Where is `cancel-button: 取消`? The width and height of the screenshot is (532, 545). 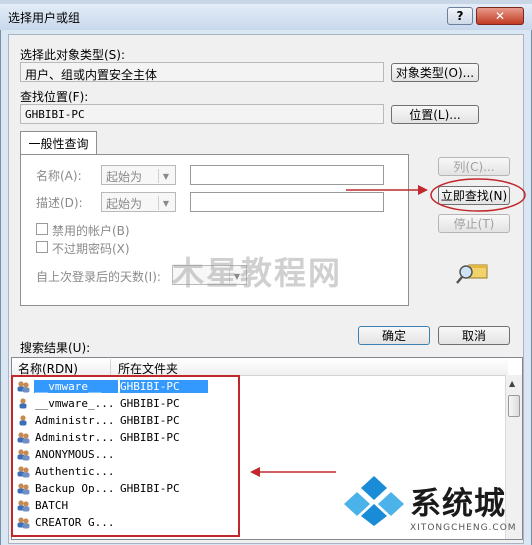 cancel-button: 取消 is located at coordinates (474, 335).